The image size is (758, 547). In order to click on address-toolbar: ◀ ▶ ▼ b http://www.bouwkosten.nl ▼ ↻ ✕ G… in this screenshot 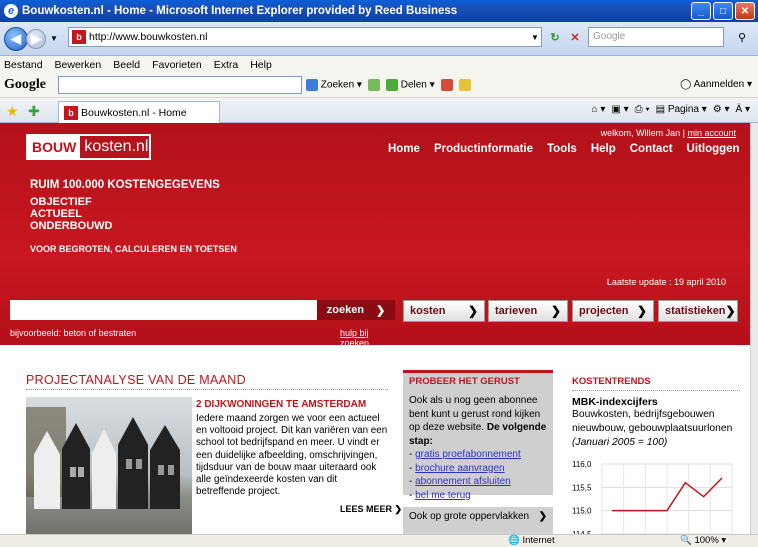, I will do `click(379, 39)`.